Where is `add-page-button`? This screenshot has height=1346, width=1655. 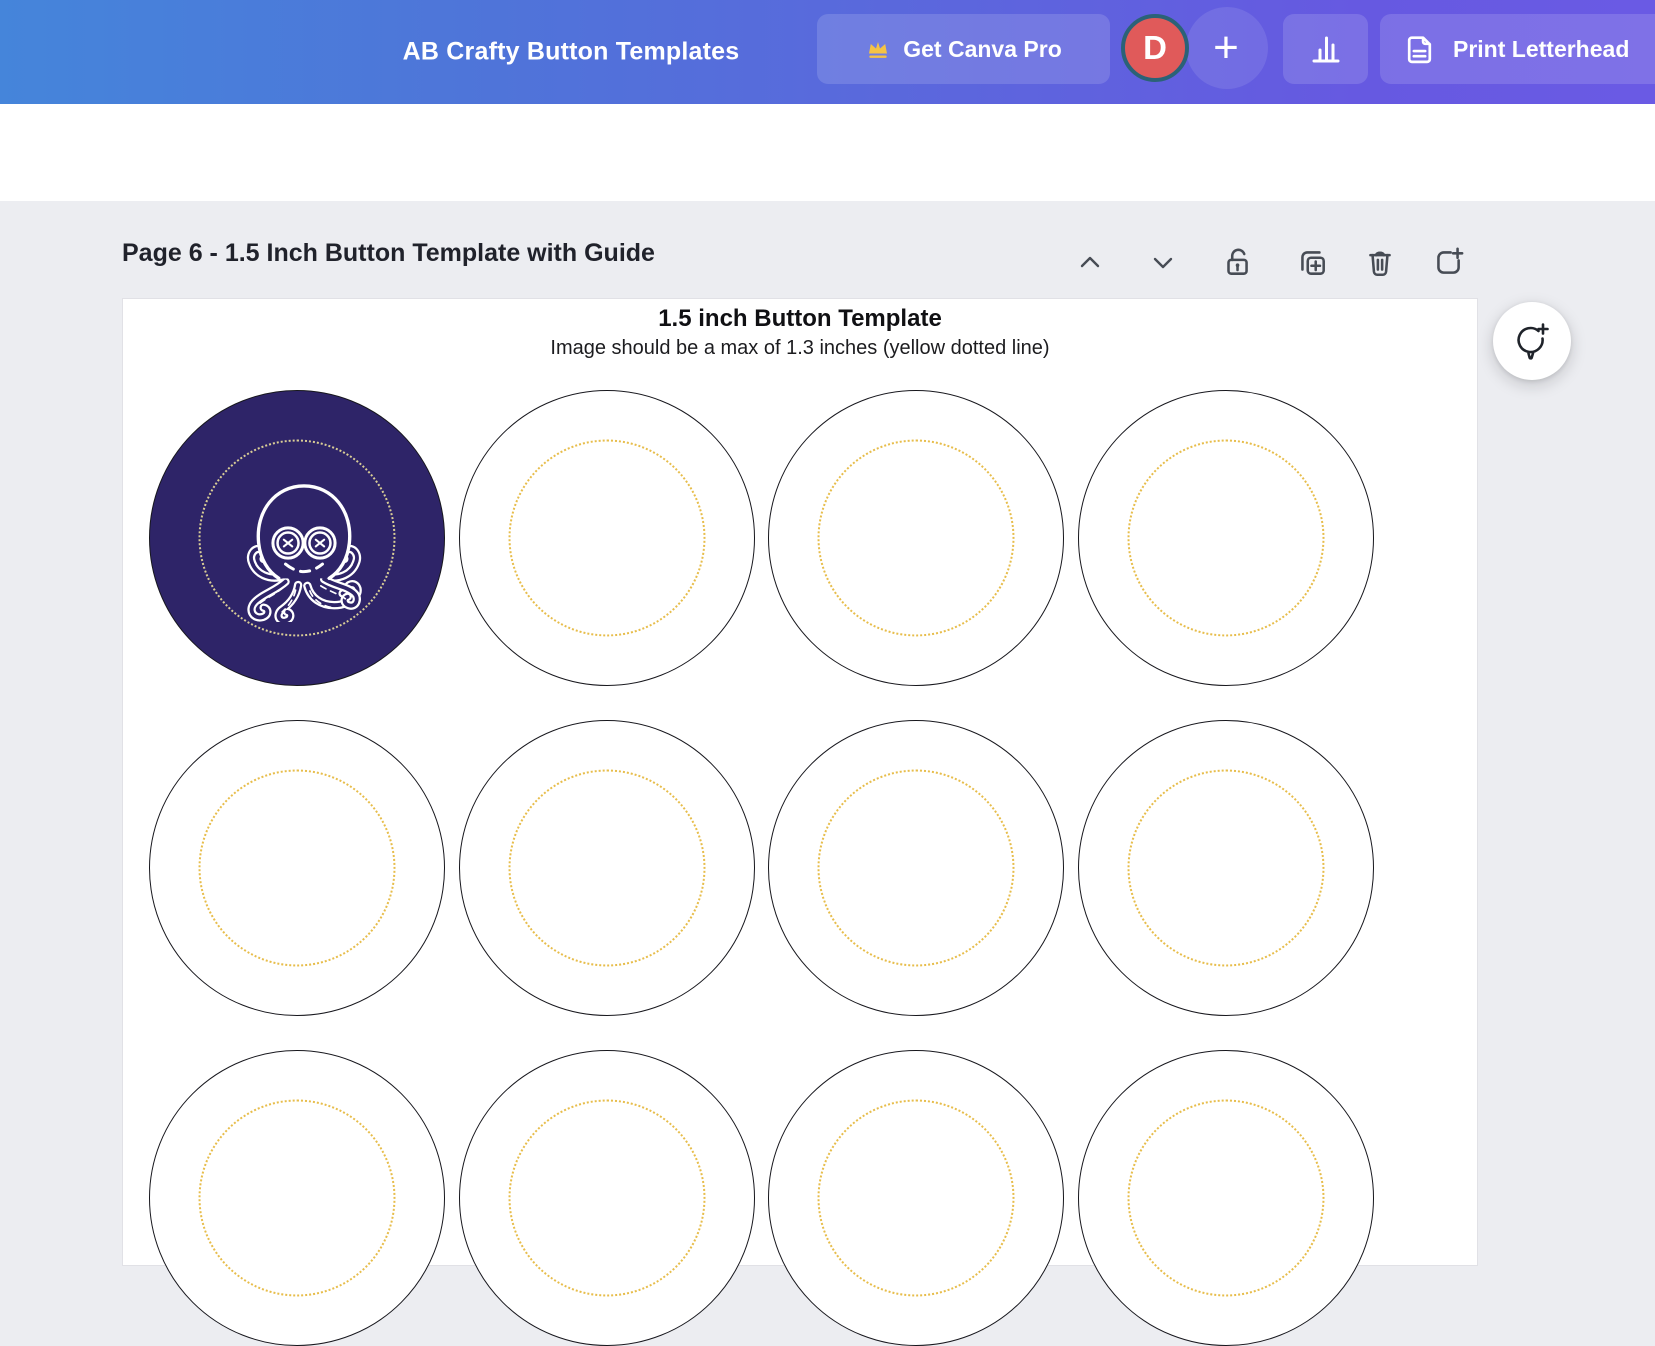 add-page-button is located at coordinates (1448, 262).